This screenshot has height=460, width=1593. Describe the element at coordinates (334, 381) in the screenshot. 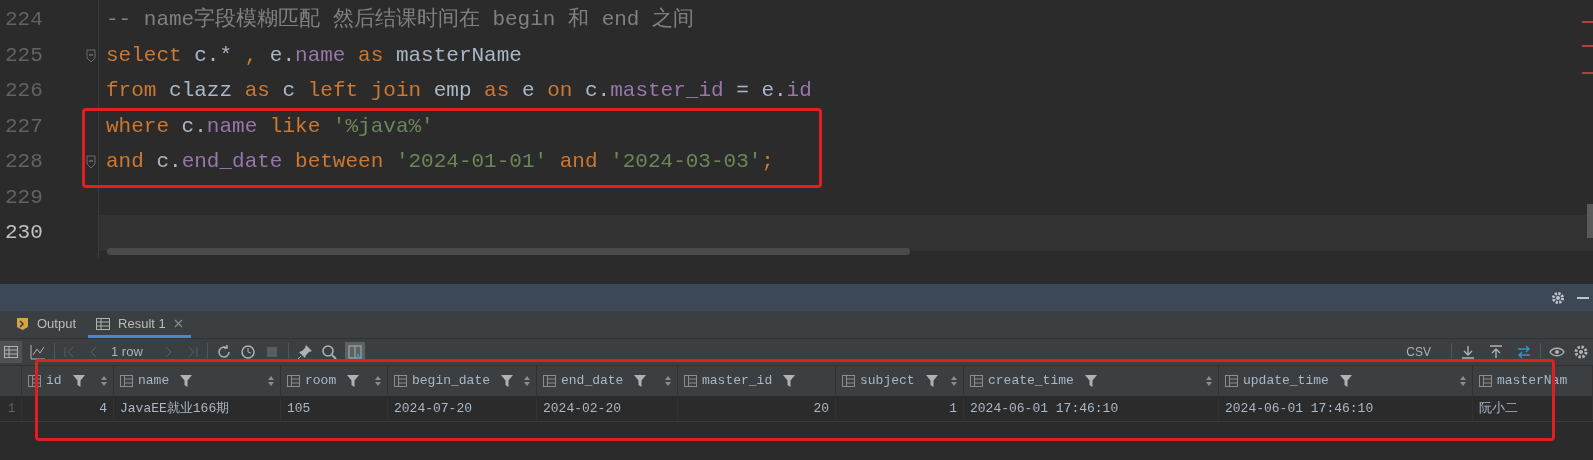

I see `column-header: room` at that location.